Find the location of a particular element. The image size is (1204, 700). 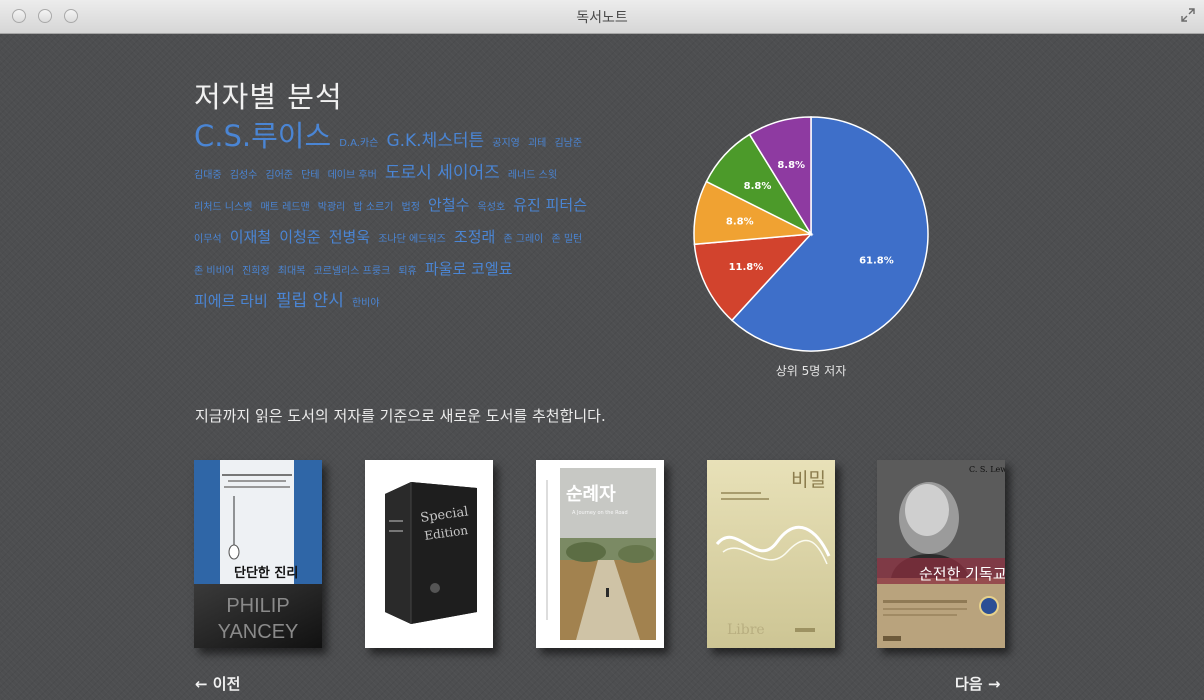

author-tag: 유진 피터슨 is located at coordinates (550, 205).